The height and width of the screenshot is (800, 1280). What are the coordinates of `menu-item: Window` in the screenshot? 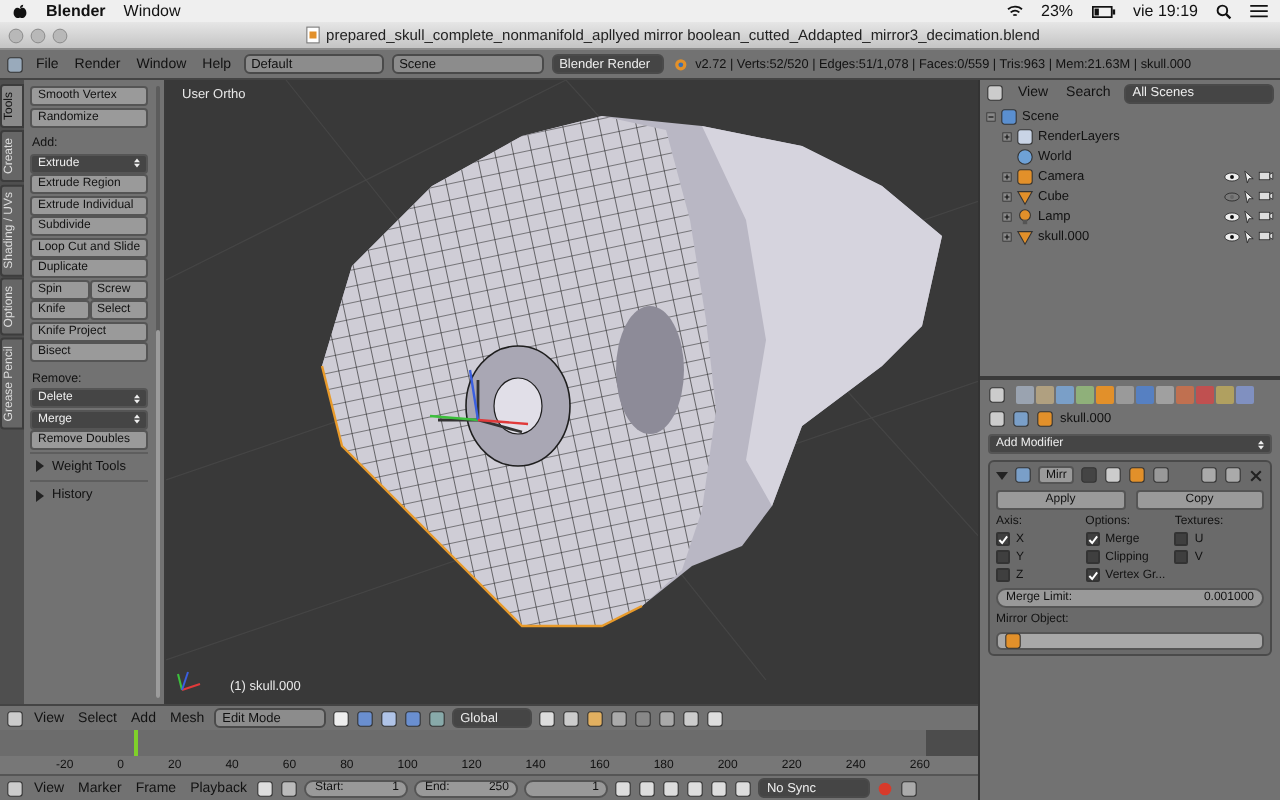 It's located at (152, 11).